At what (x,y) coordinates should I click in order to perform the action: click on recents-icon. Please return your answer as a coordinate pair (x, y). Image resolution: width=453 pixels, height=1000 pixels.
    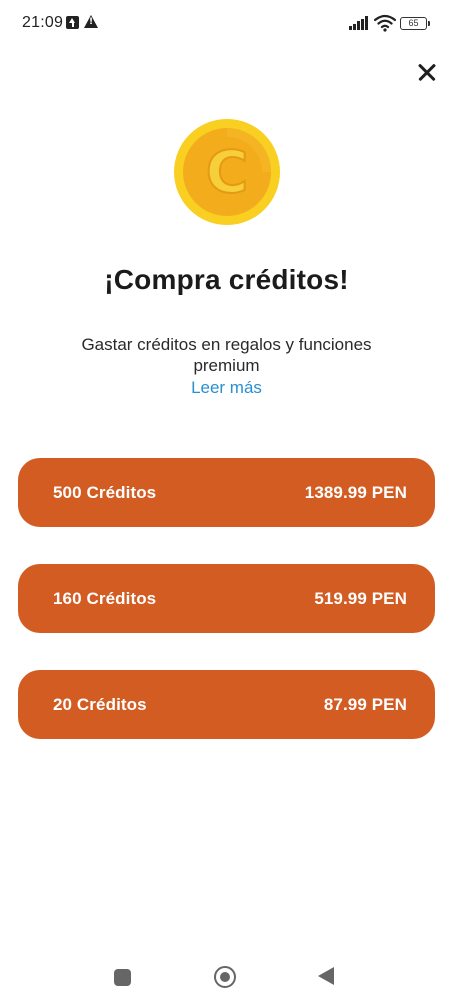
    Looking at the image, I should click on (122, 977).